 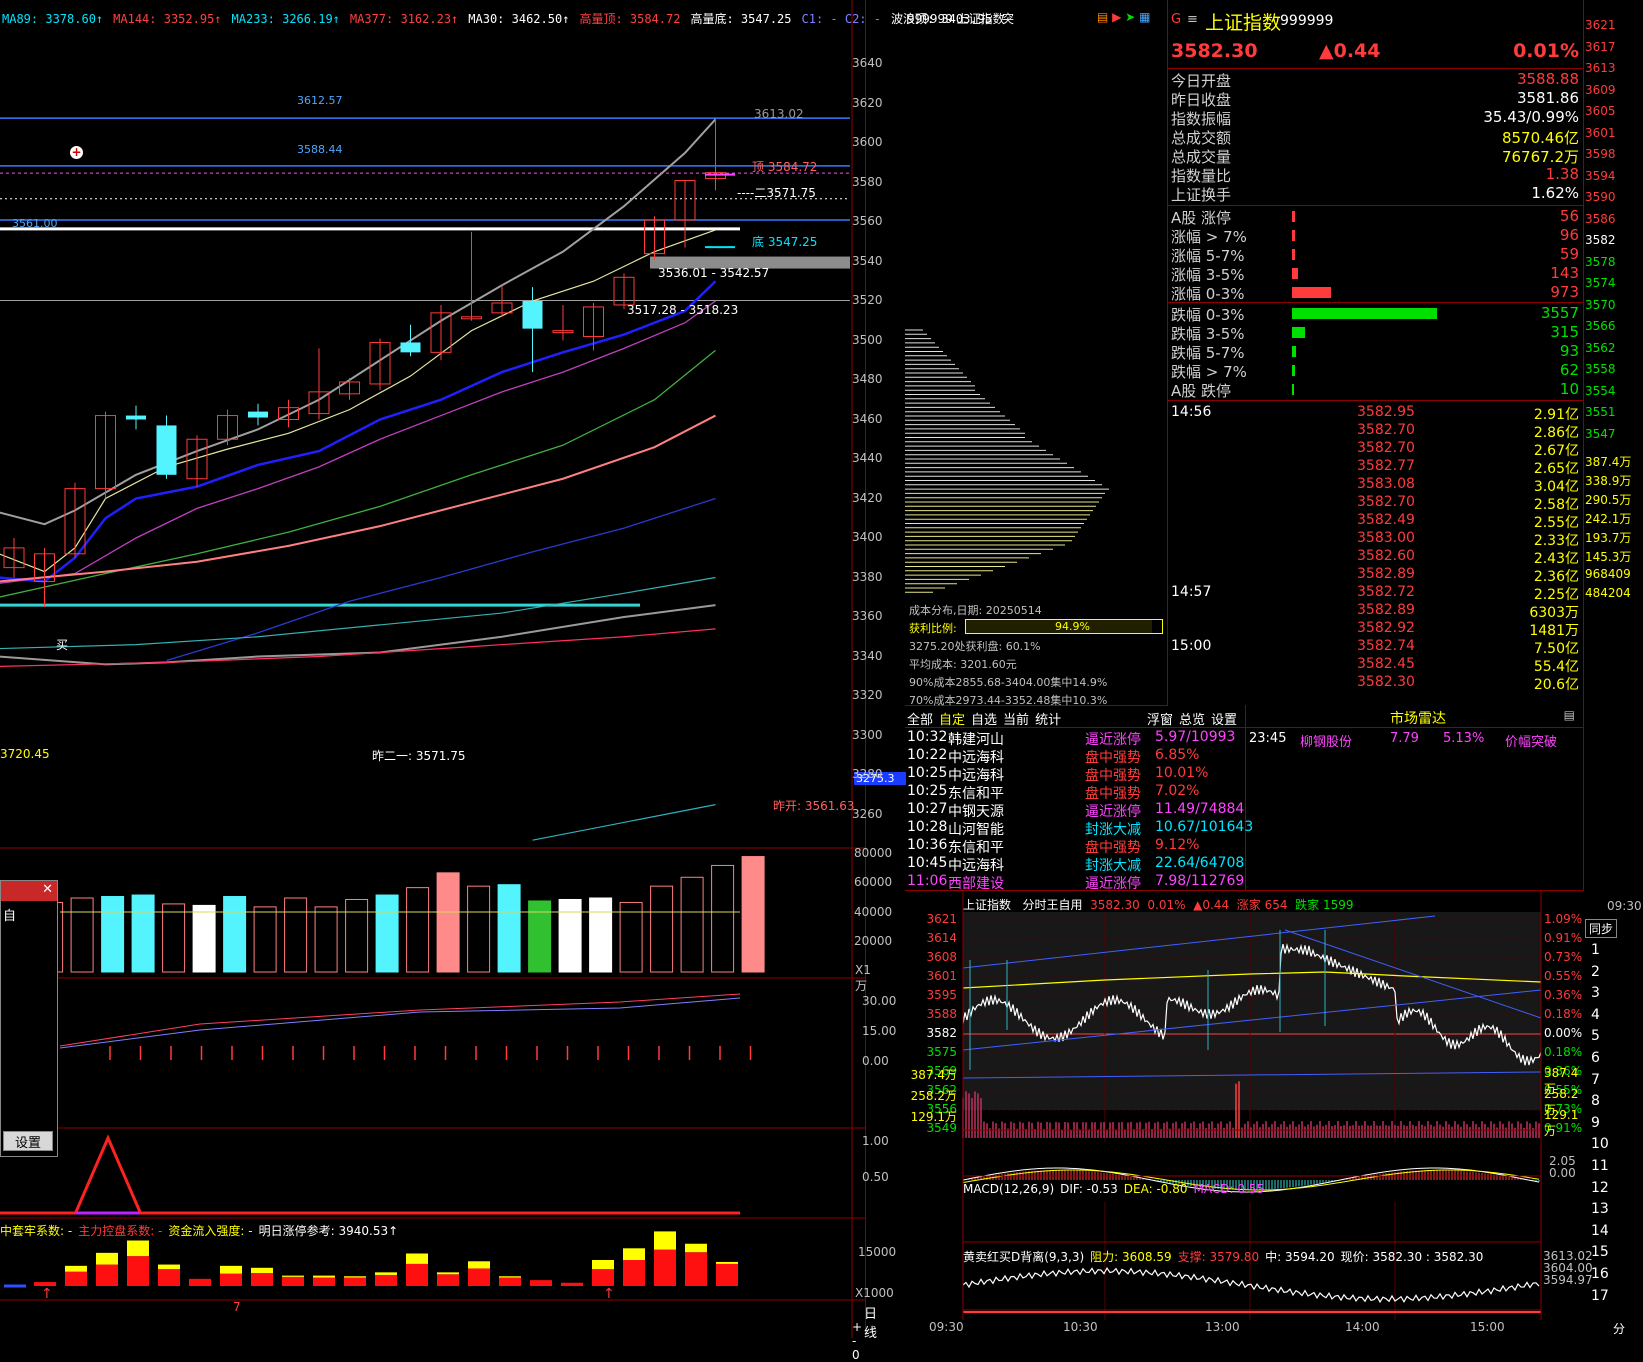 I want to click on zoom-controls: + - 0, so click(x=859, y=1341).